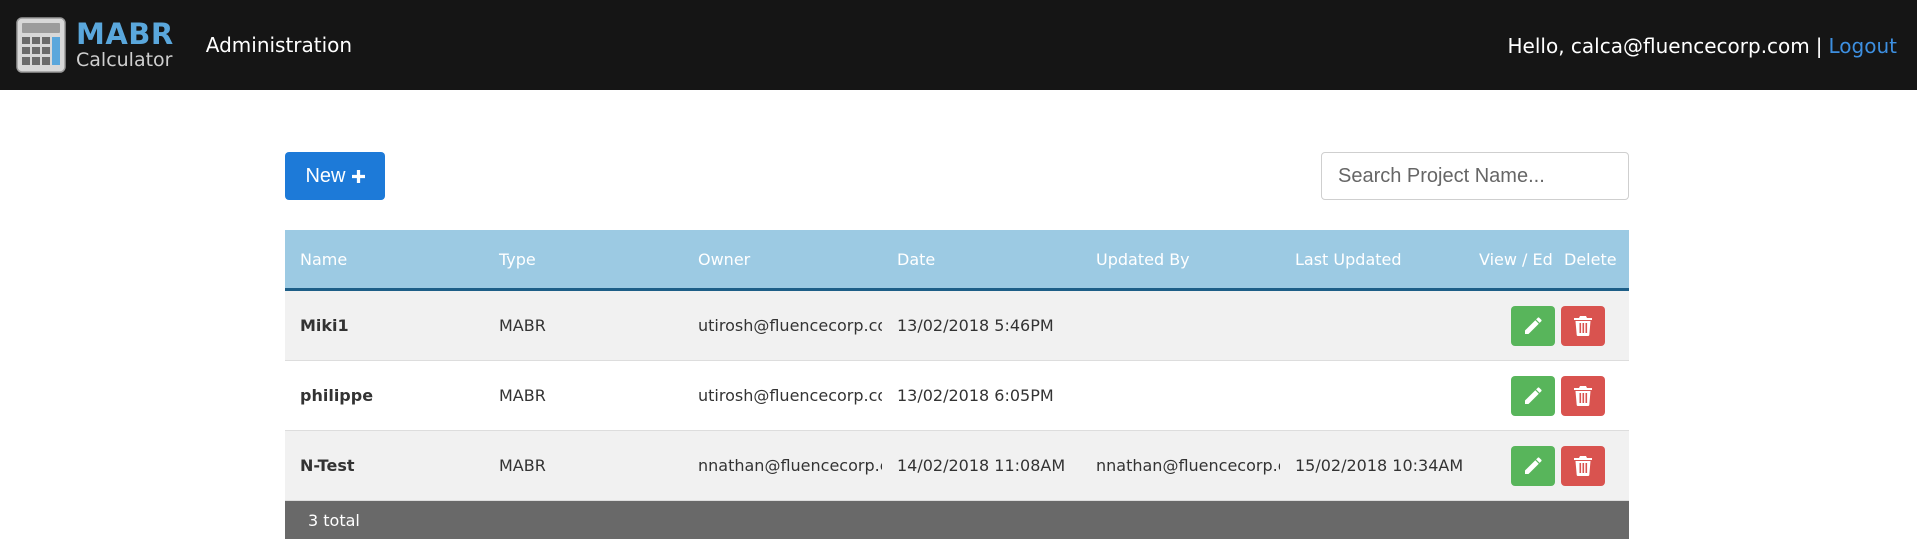 This screenshot has width=1917, height=556. What do you see at coordinates (358, 176) in the screenshot?
I see `plus-icon` at bounding box center [358, 176].